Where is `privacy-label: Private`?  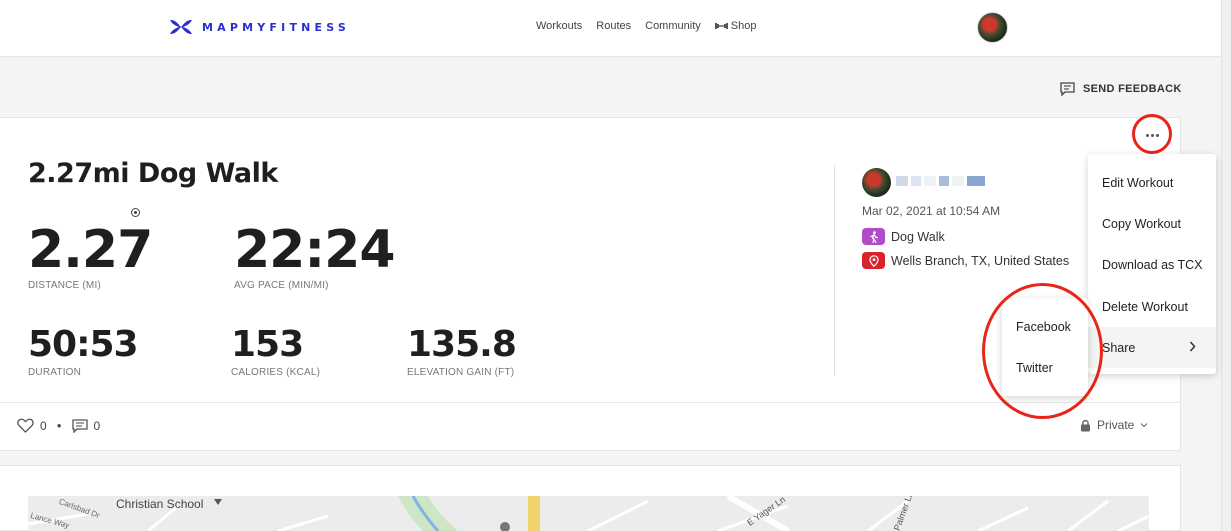
privacy-label: Private is located at coordinates (1116, 425).